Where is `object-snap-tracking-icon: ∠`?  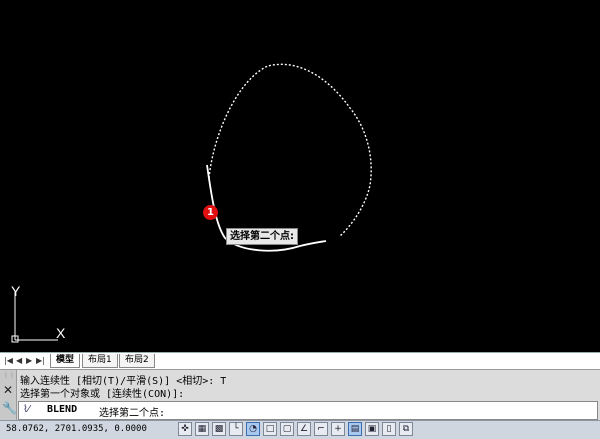
object-snap-tracking-icon: ∠ is located at coordinates (304, 429).